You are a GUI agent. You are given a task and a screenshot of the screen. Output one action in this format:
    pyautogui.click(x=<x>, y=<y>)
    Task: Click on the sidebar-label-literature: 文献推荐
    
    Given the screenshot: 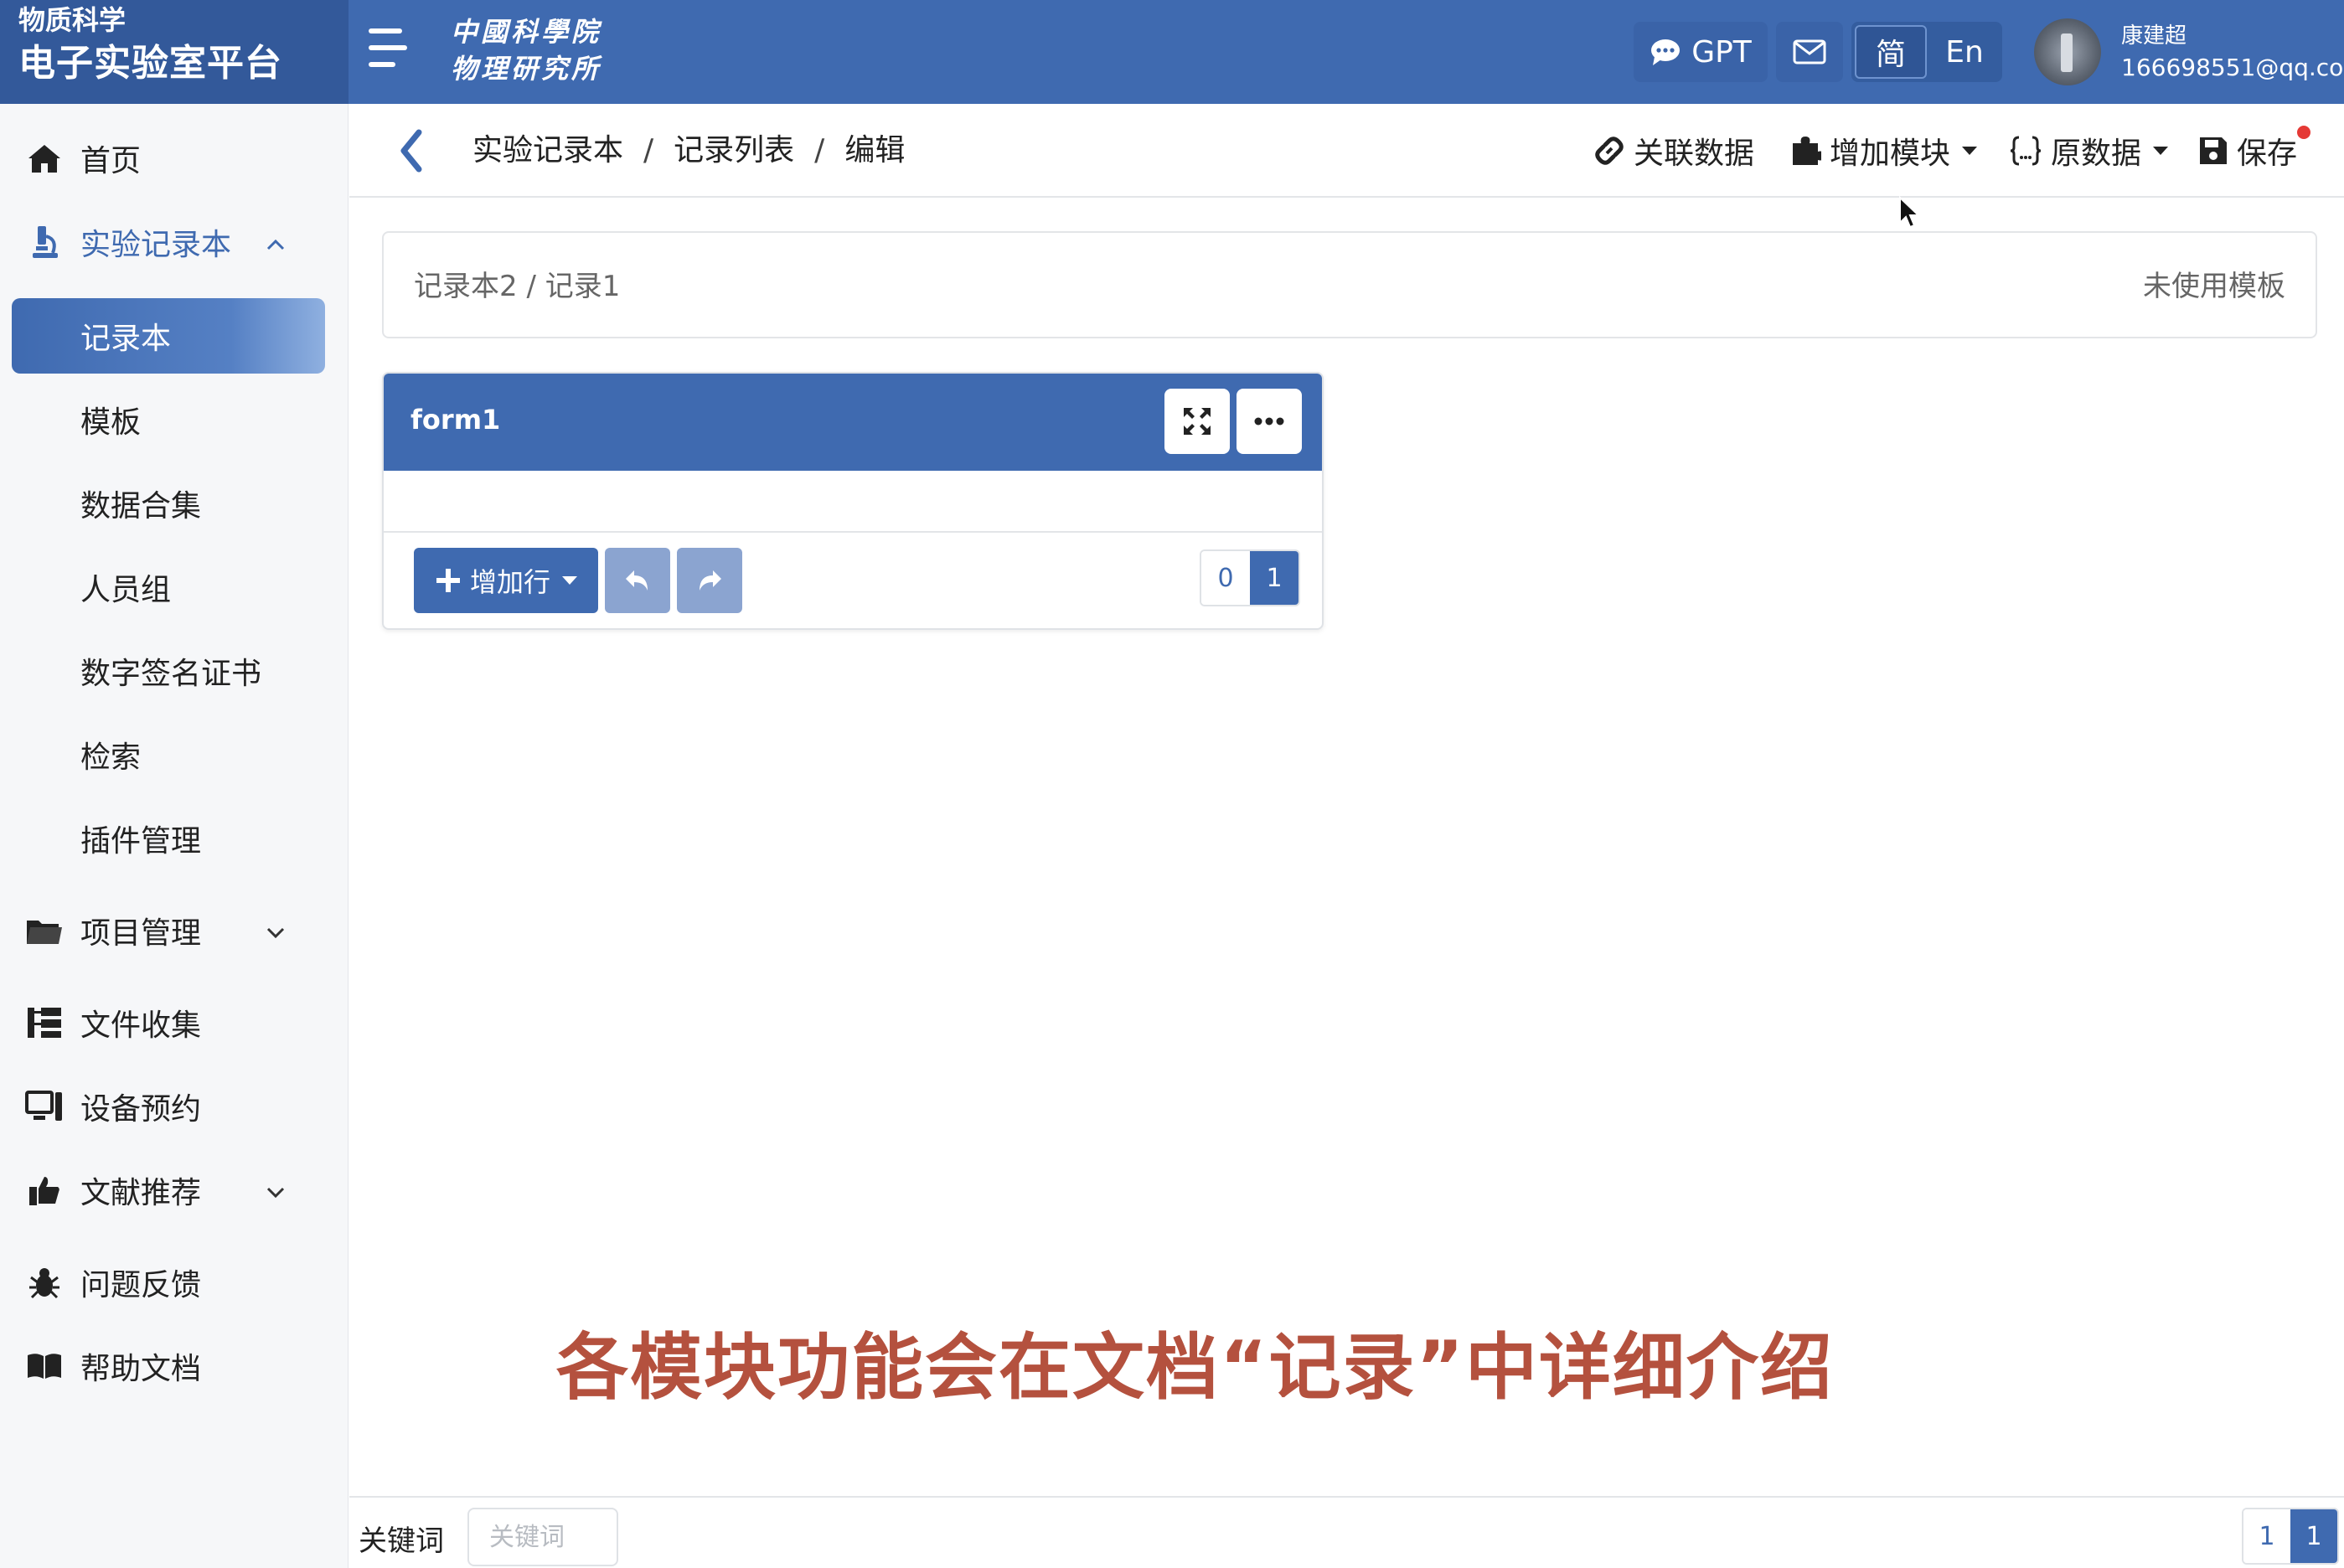 What is the action you would take?
    pyautogui.click(x=141, y=1193)
    